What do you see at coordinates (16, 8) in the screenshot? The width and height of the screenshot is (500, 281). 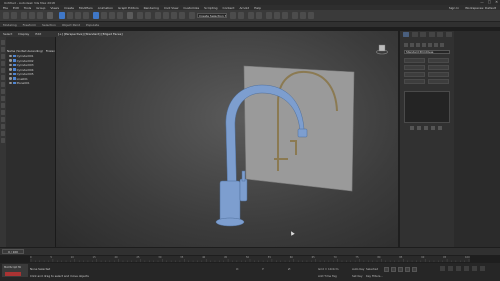 I see `menu-edit: Edit` at bounding box center [16, 8].